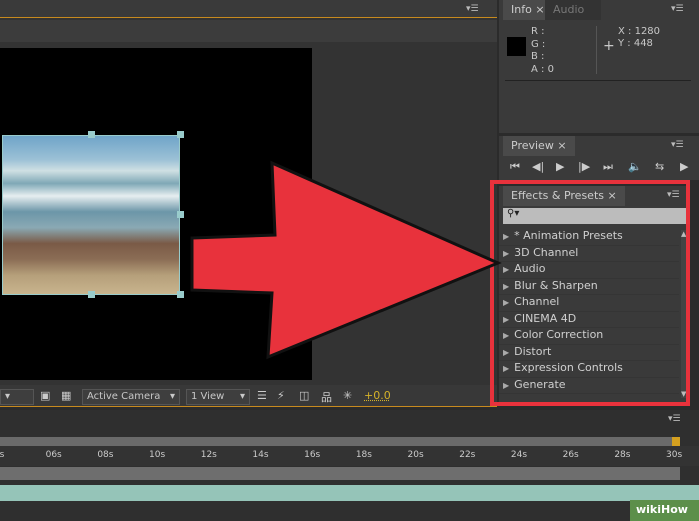 Image resolution: width=699 pixels, height=521 pixels. What do you see at coordinates (363, 455) in the screenshot?
I see `time-tick-label: 18s` at bounding box center [363, 455].